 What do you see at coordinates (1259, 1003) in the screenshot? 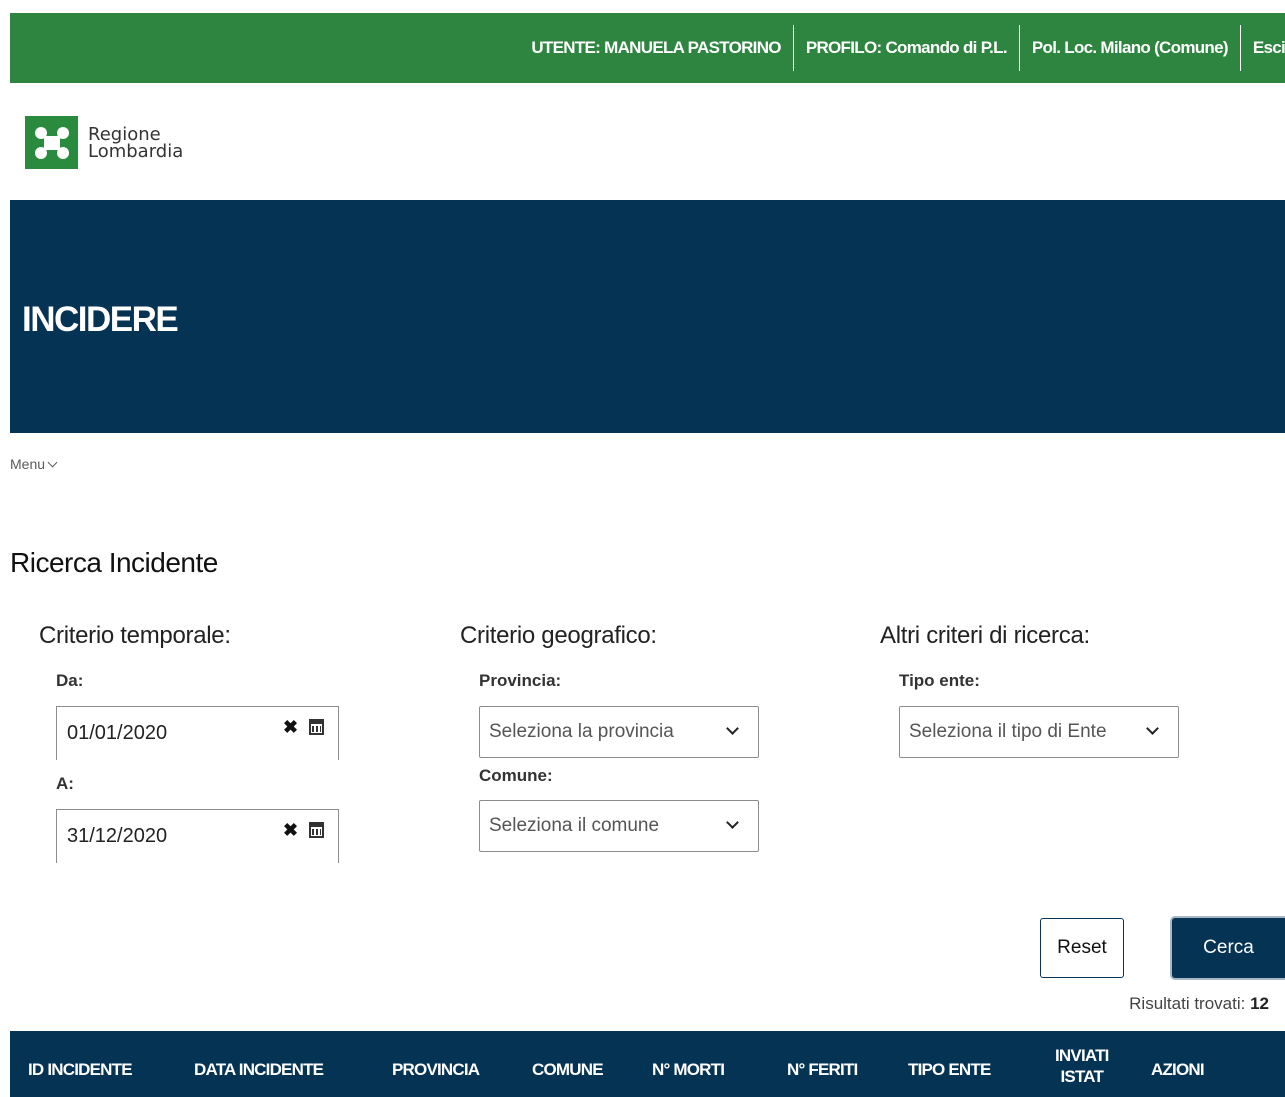
I see `results-number: 12` at bounding box center [1259, 1003].